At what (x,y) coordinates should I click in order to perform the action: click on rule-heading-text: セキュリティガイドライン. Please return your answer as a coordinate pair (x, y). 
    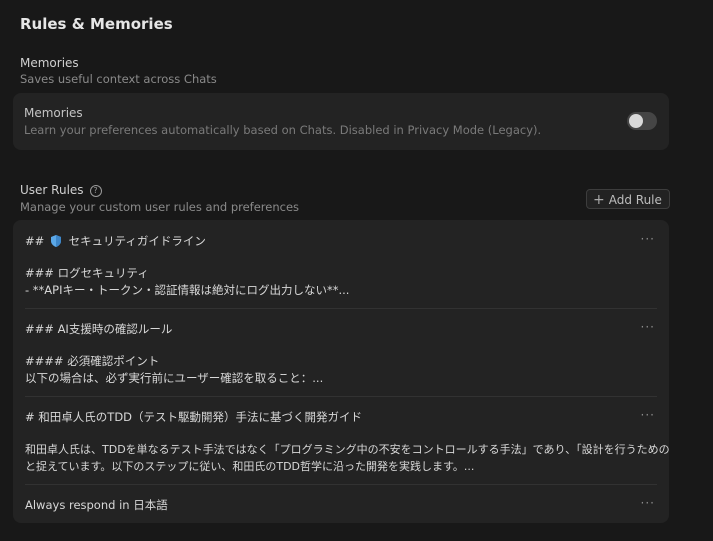
    Looking at the image, I should click on (137, 241).